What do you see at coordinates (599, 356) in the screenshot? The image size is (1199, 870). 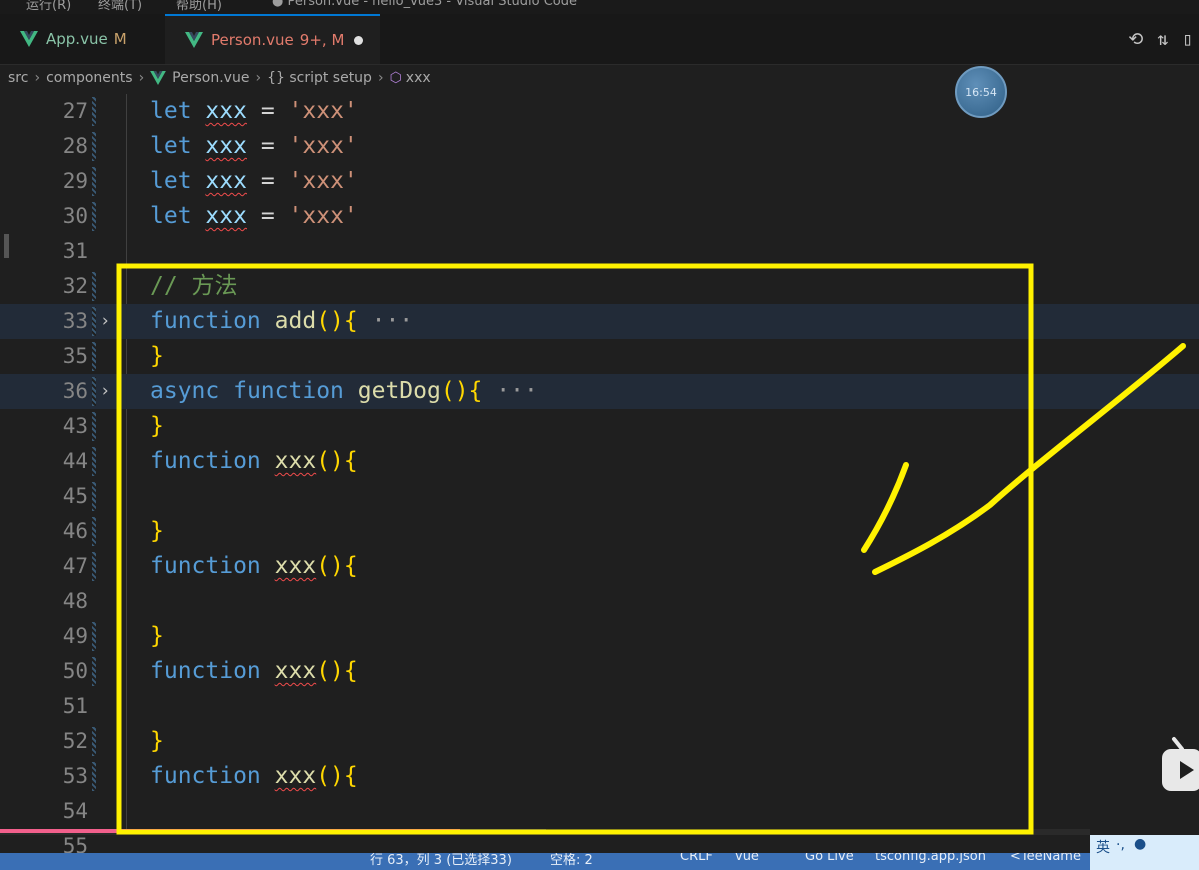 I see `code-line: 35 }` at bounding box center [599, 356].